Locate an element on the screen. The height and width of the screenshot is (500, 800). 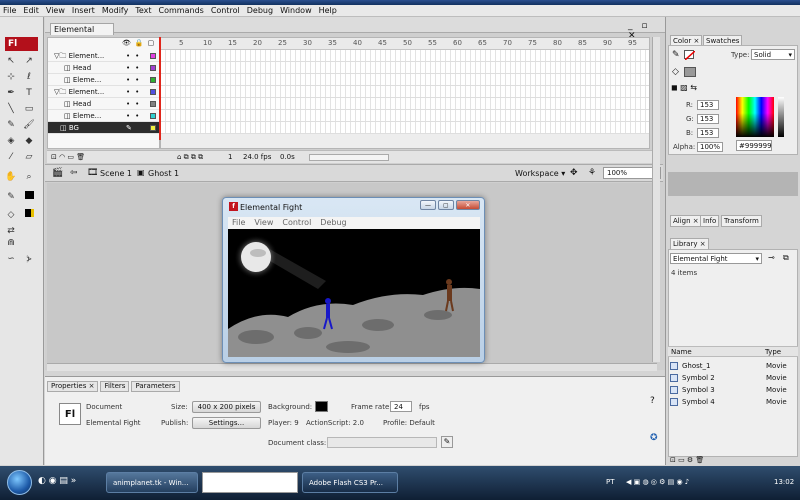
library-document-select: Elemental Fight ▾ is located at coordinates (716, 258).